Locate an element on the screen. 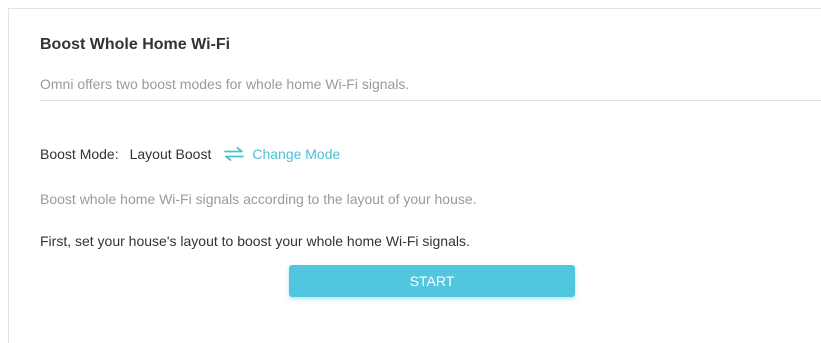 The height and width of the screenshot is (343, 821). divider is located at coordinates (430, 100).